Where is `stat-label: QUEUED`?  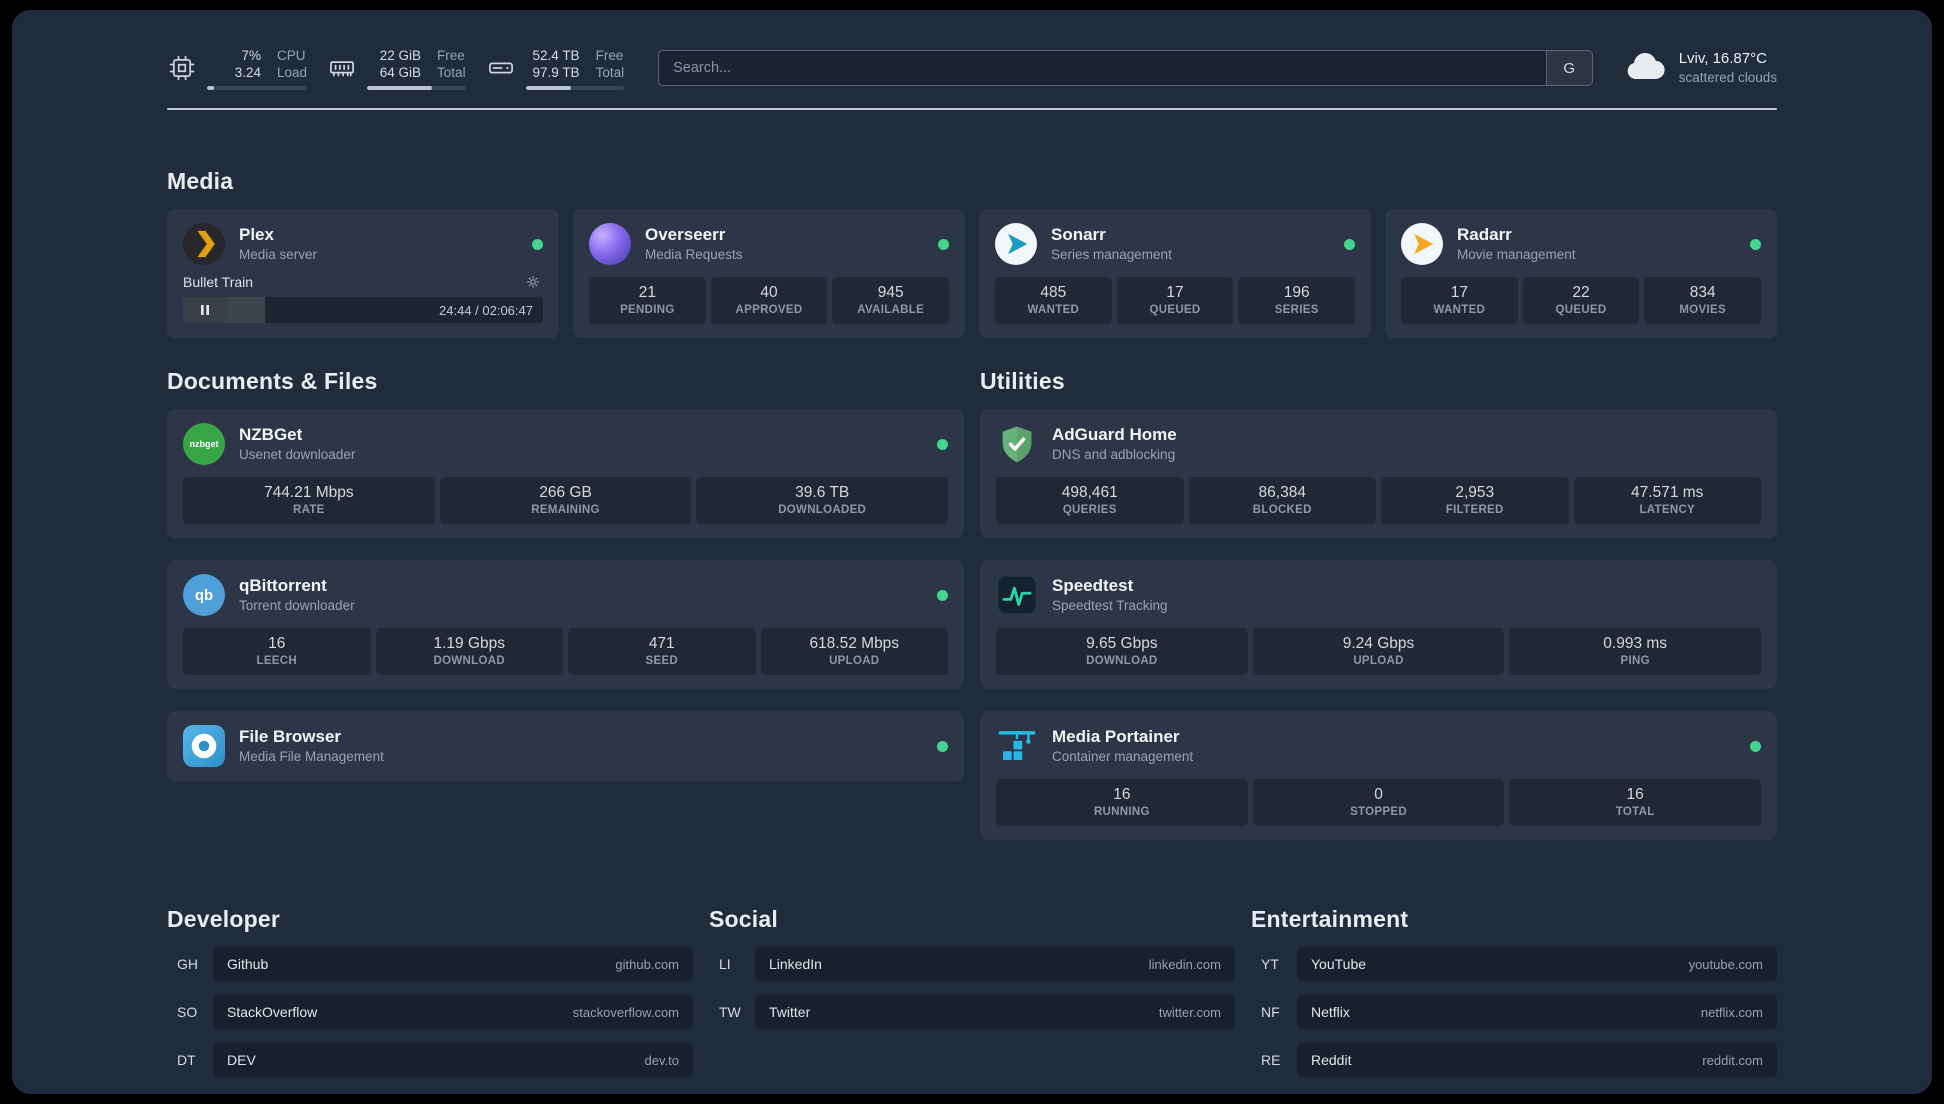
stat-label: QUEUED is located at coordinates (1581, 310).